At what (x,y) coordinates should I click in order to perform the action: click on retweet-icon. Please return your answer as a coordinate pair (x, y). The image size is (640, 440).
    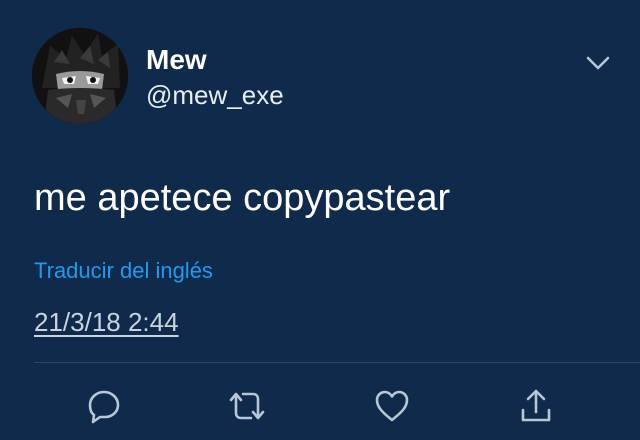
    Looking at the image, I should click on (247, 406).